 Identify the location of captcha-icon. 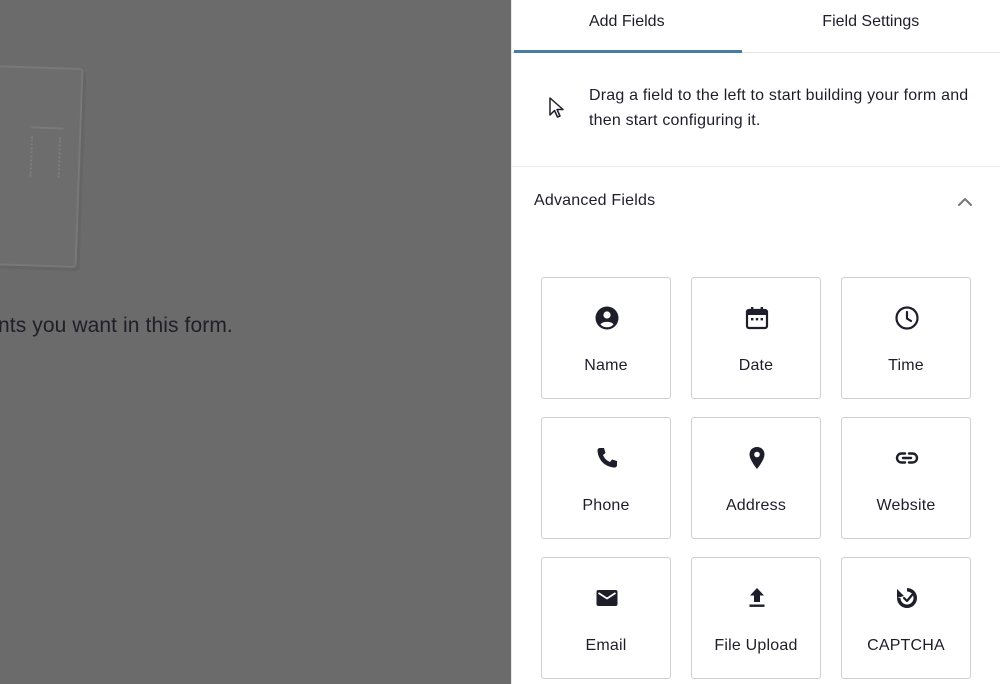
(907, 598).